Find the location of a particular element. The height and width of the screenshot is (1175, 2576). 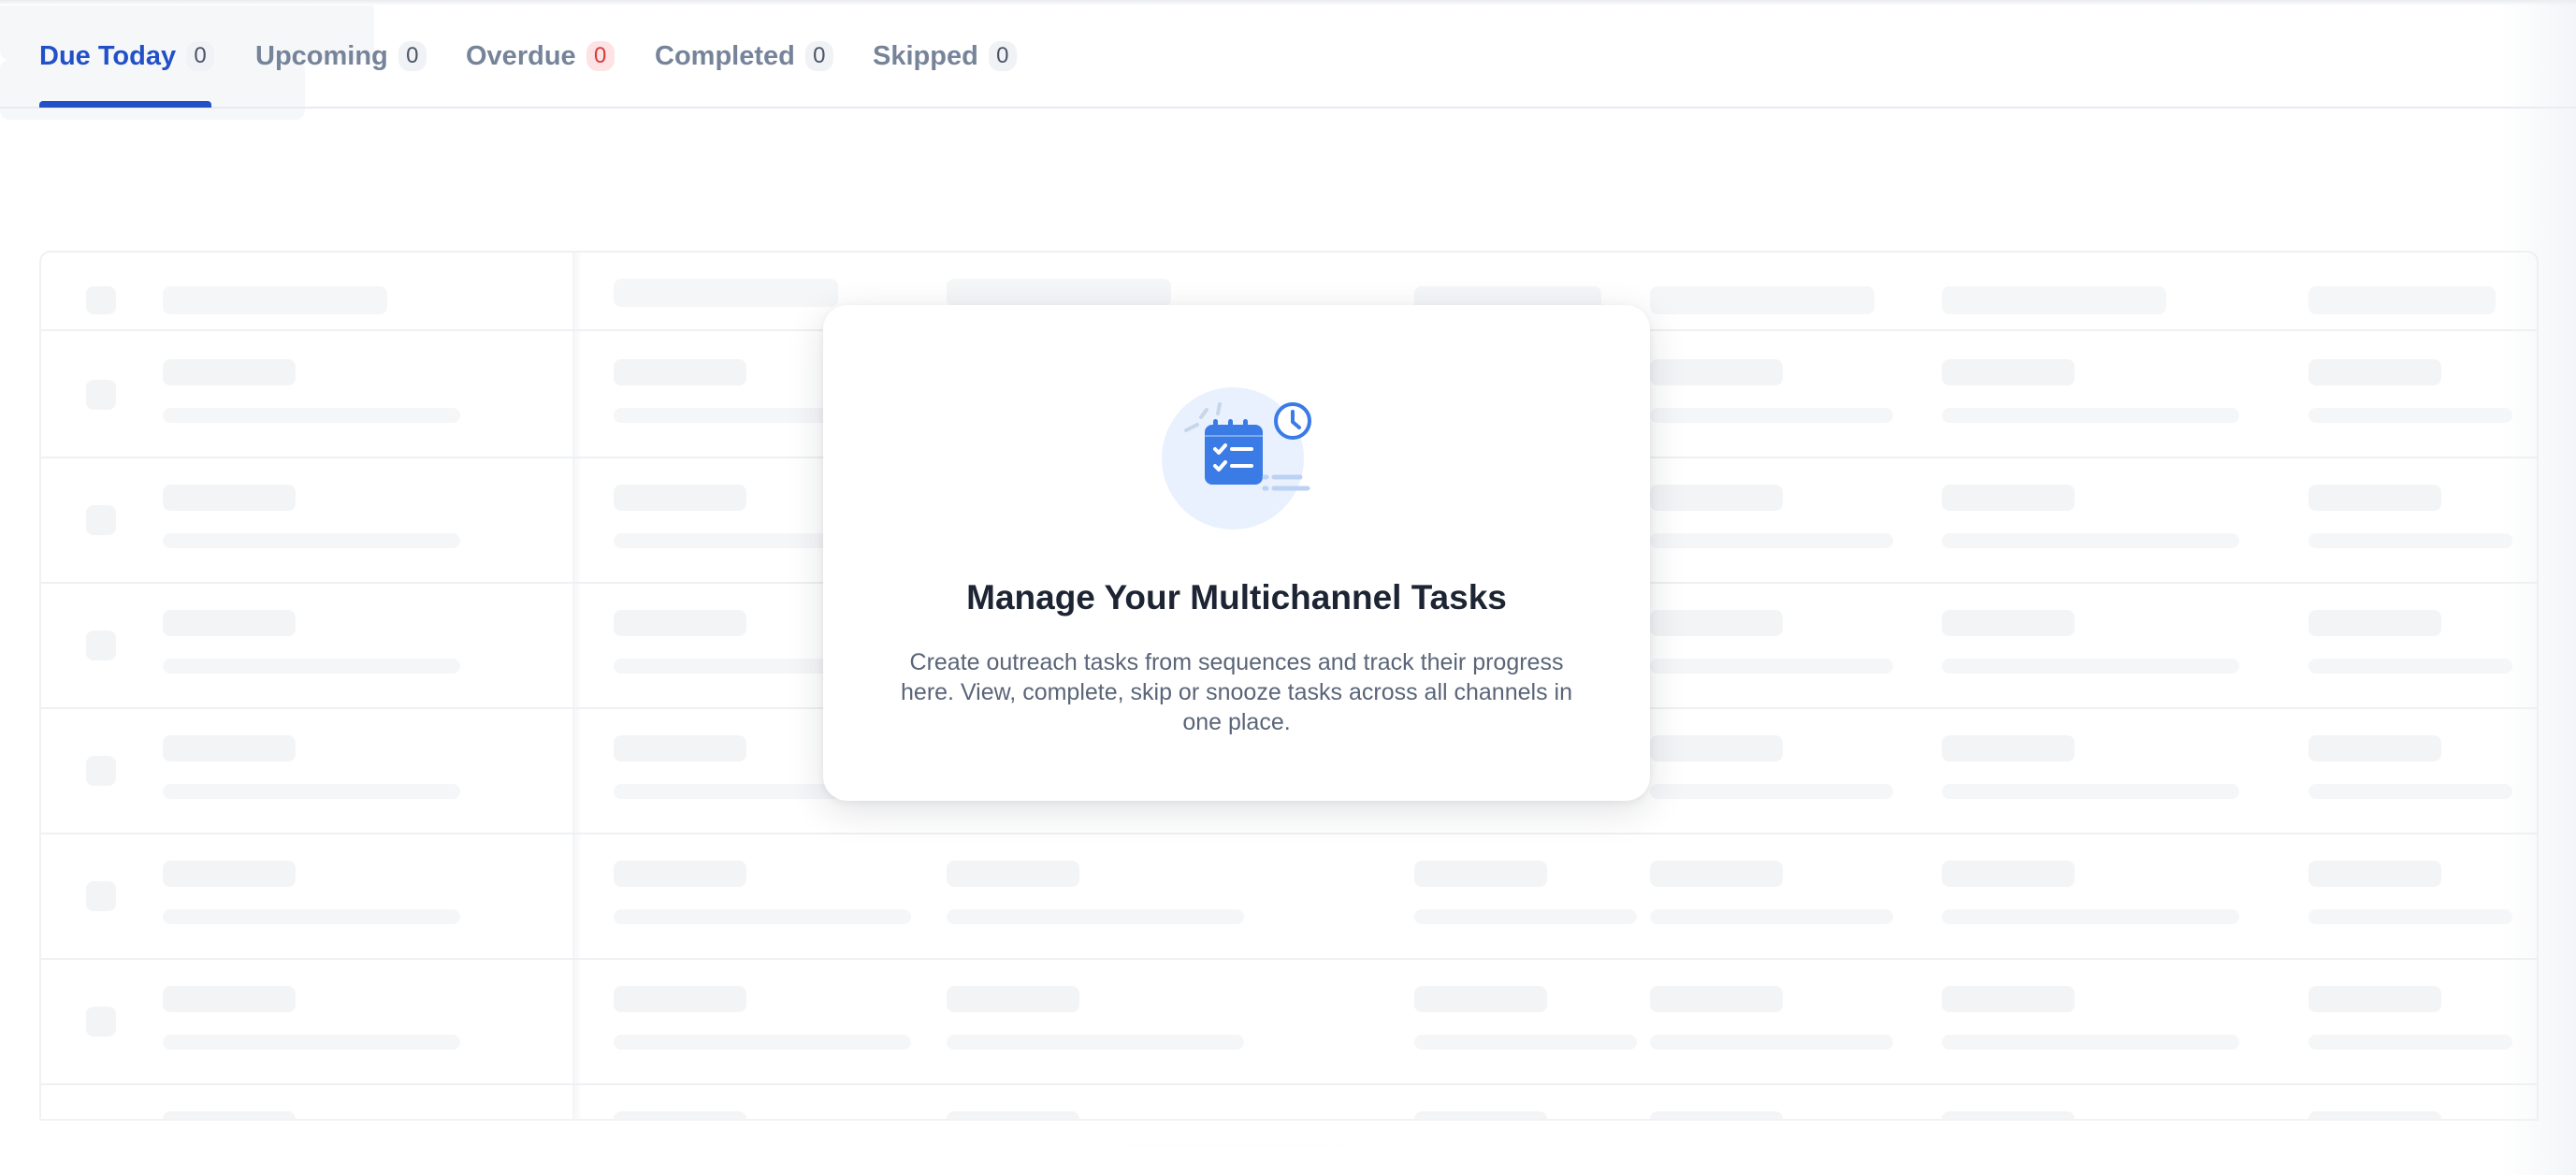

bottom-fade is located at coordinates (1288, 1144).